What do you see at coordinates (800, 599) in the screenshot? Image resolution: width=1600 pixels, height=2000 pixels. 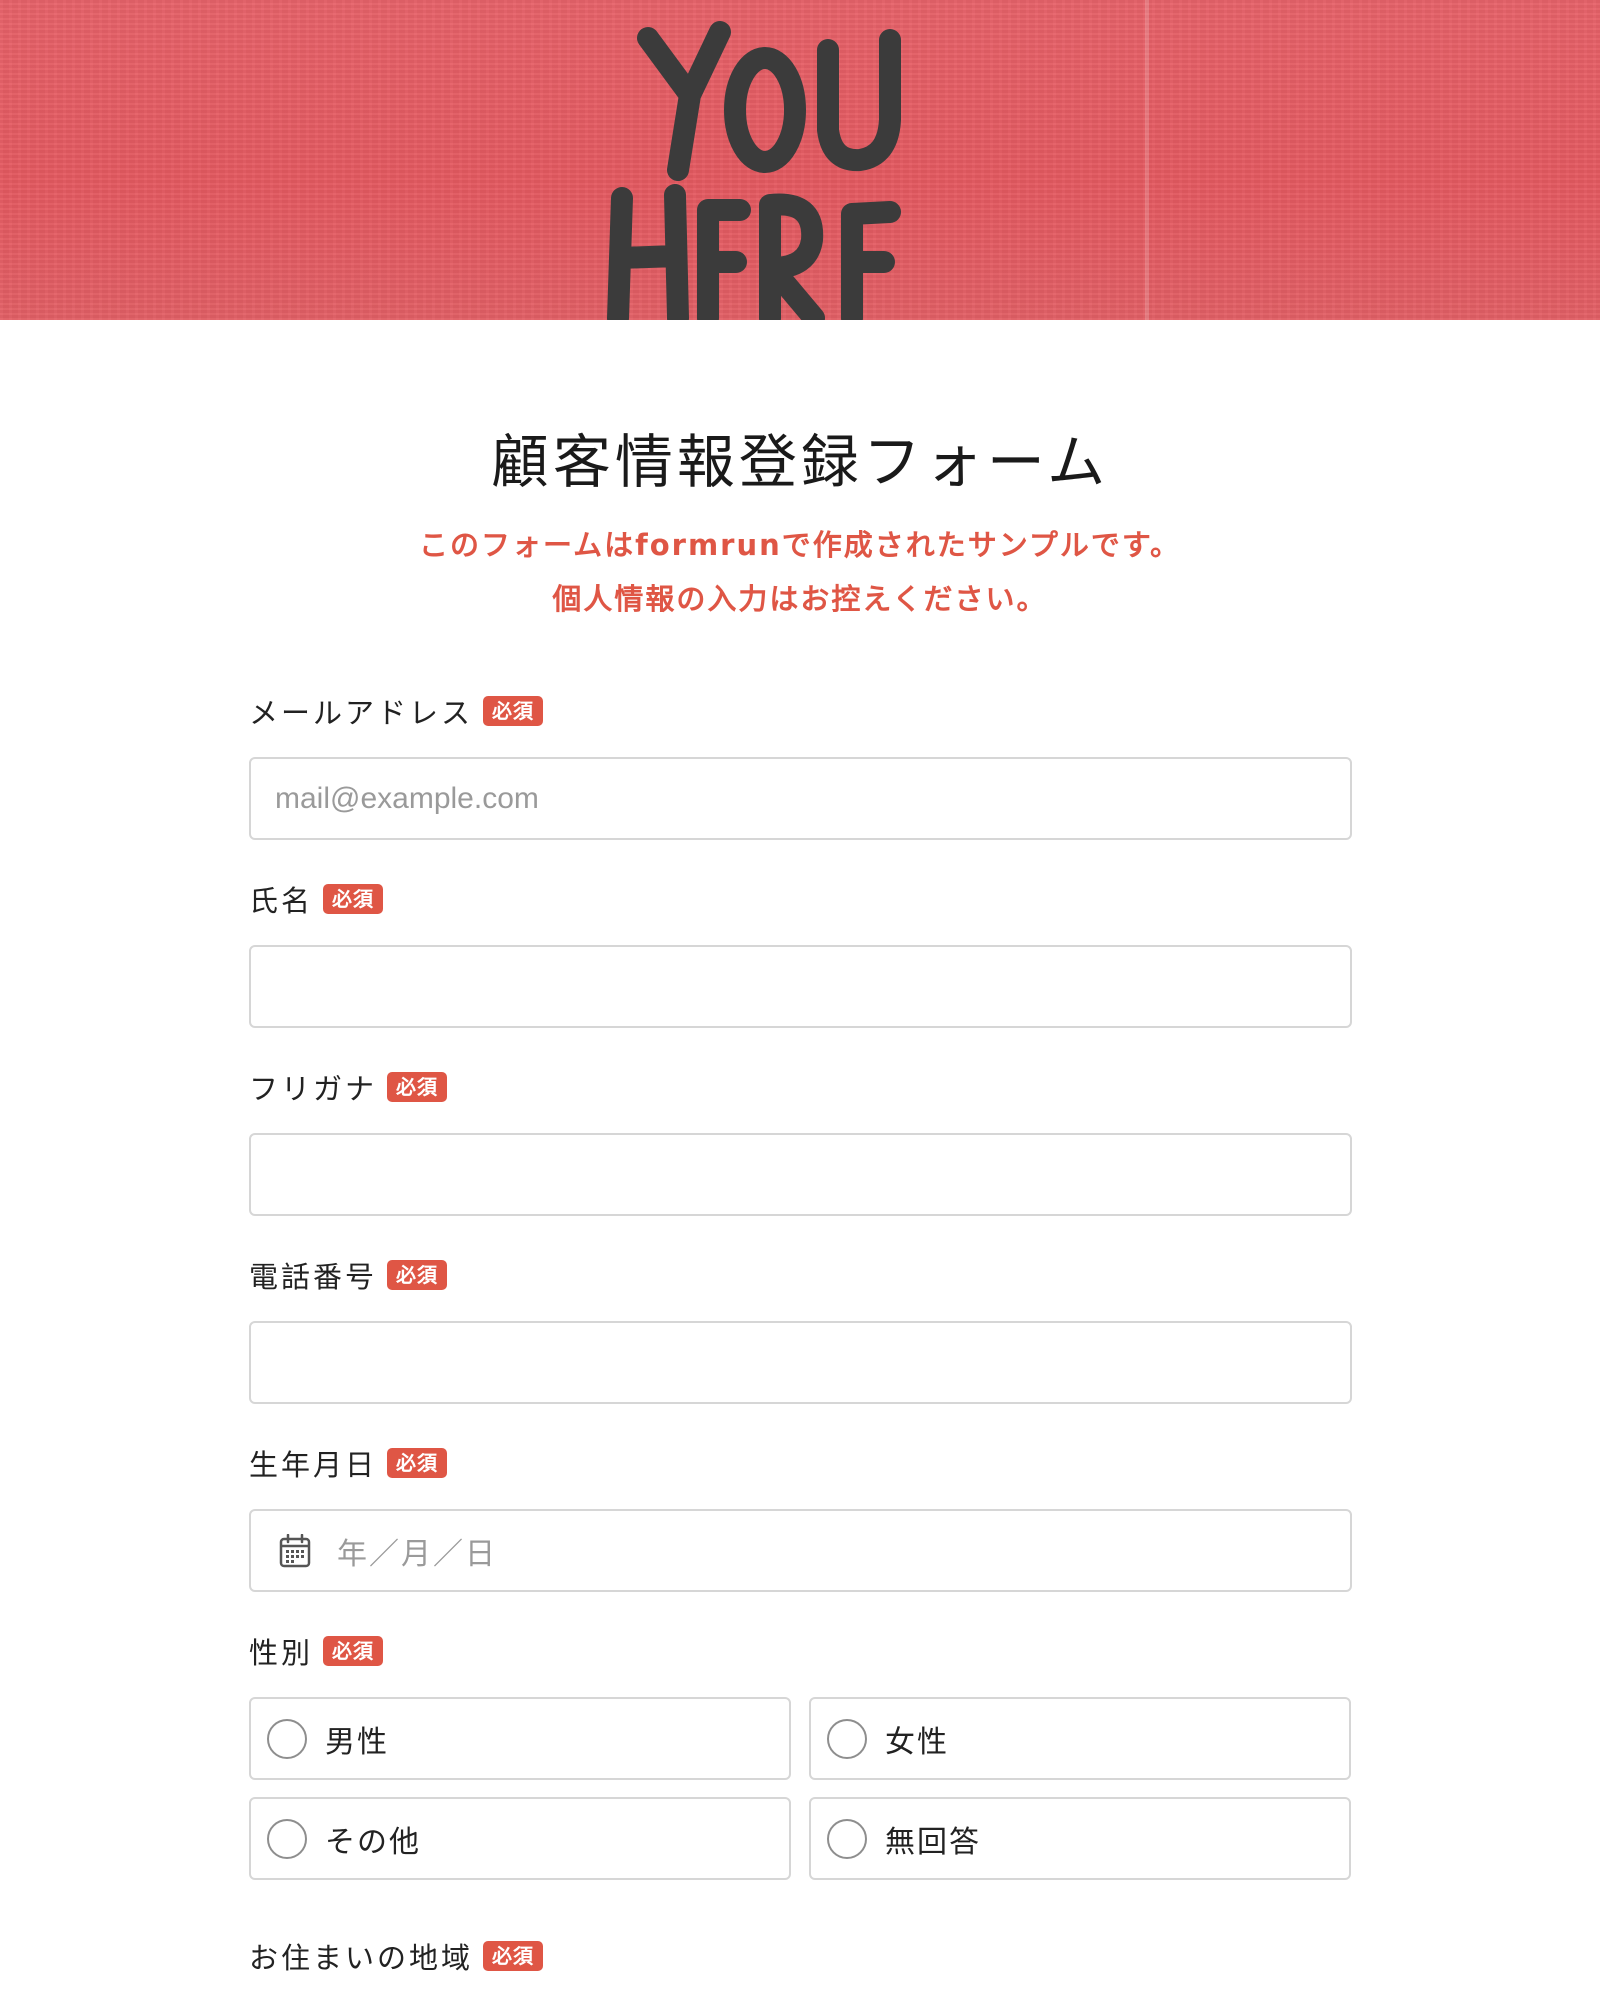 I see `notice-line-2: 個人情報の入力はお控えください。` at bounding box center [800, 599].